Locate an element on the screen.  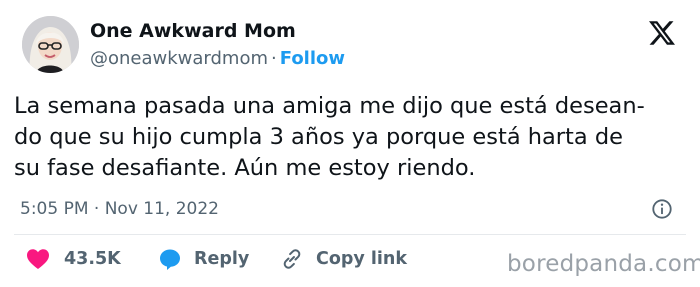
copy-link-label: Copy link is located at coordinates (361, 259).